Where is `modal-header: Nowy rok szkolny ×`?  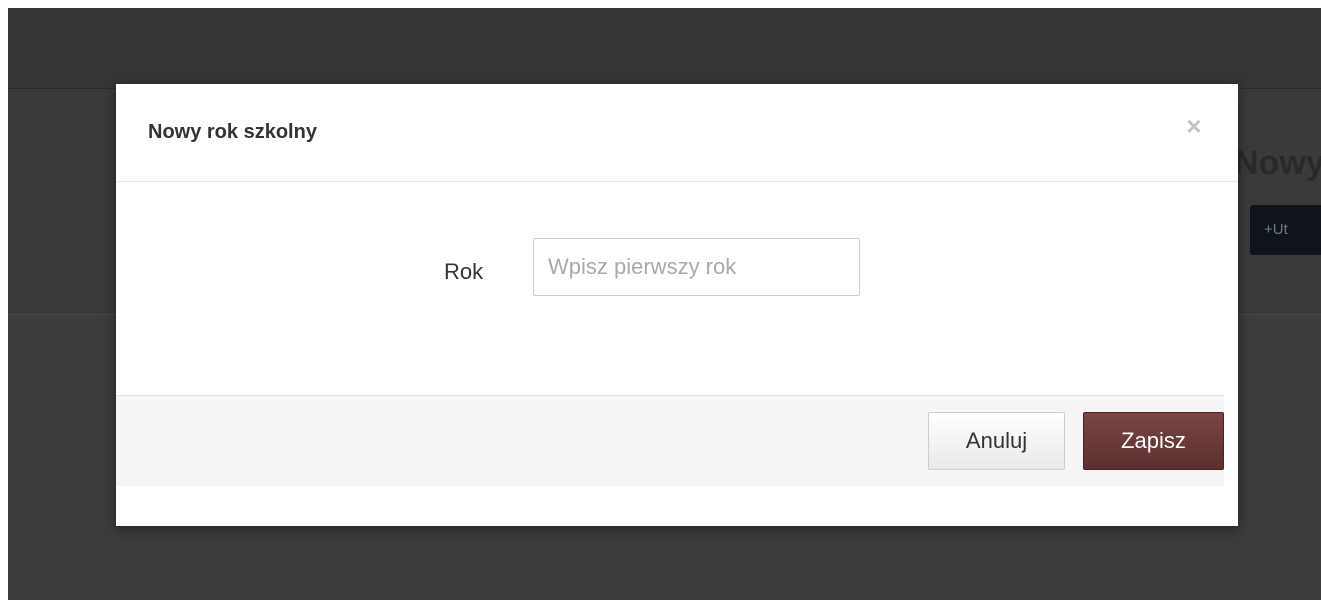 modal-header: Nowy rok szkolny × is located at coordinates (677, 133).